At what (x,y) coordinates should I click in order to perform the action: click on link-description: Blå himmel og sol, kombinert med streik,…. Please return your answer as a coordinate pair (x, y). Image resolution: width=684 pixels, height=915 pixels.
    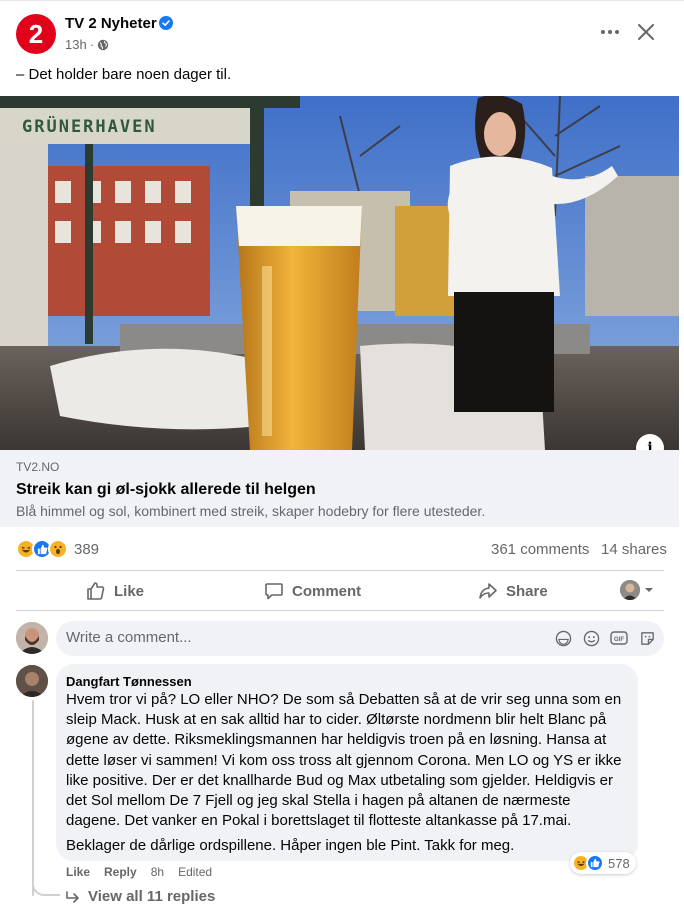
    Looking at the image, I should click on (251, 511).